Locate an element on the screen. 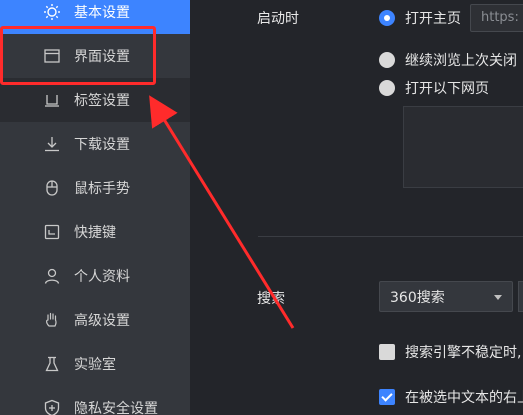  startup-section-label: 启动时 is located at coordinates (278, 19).